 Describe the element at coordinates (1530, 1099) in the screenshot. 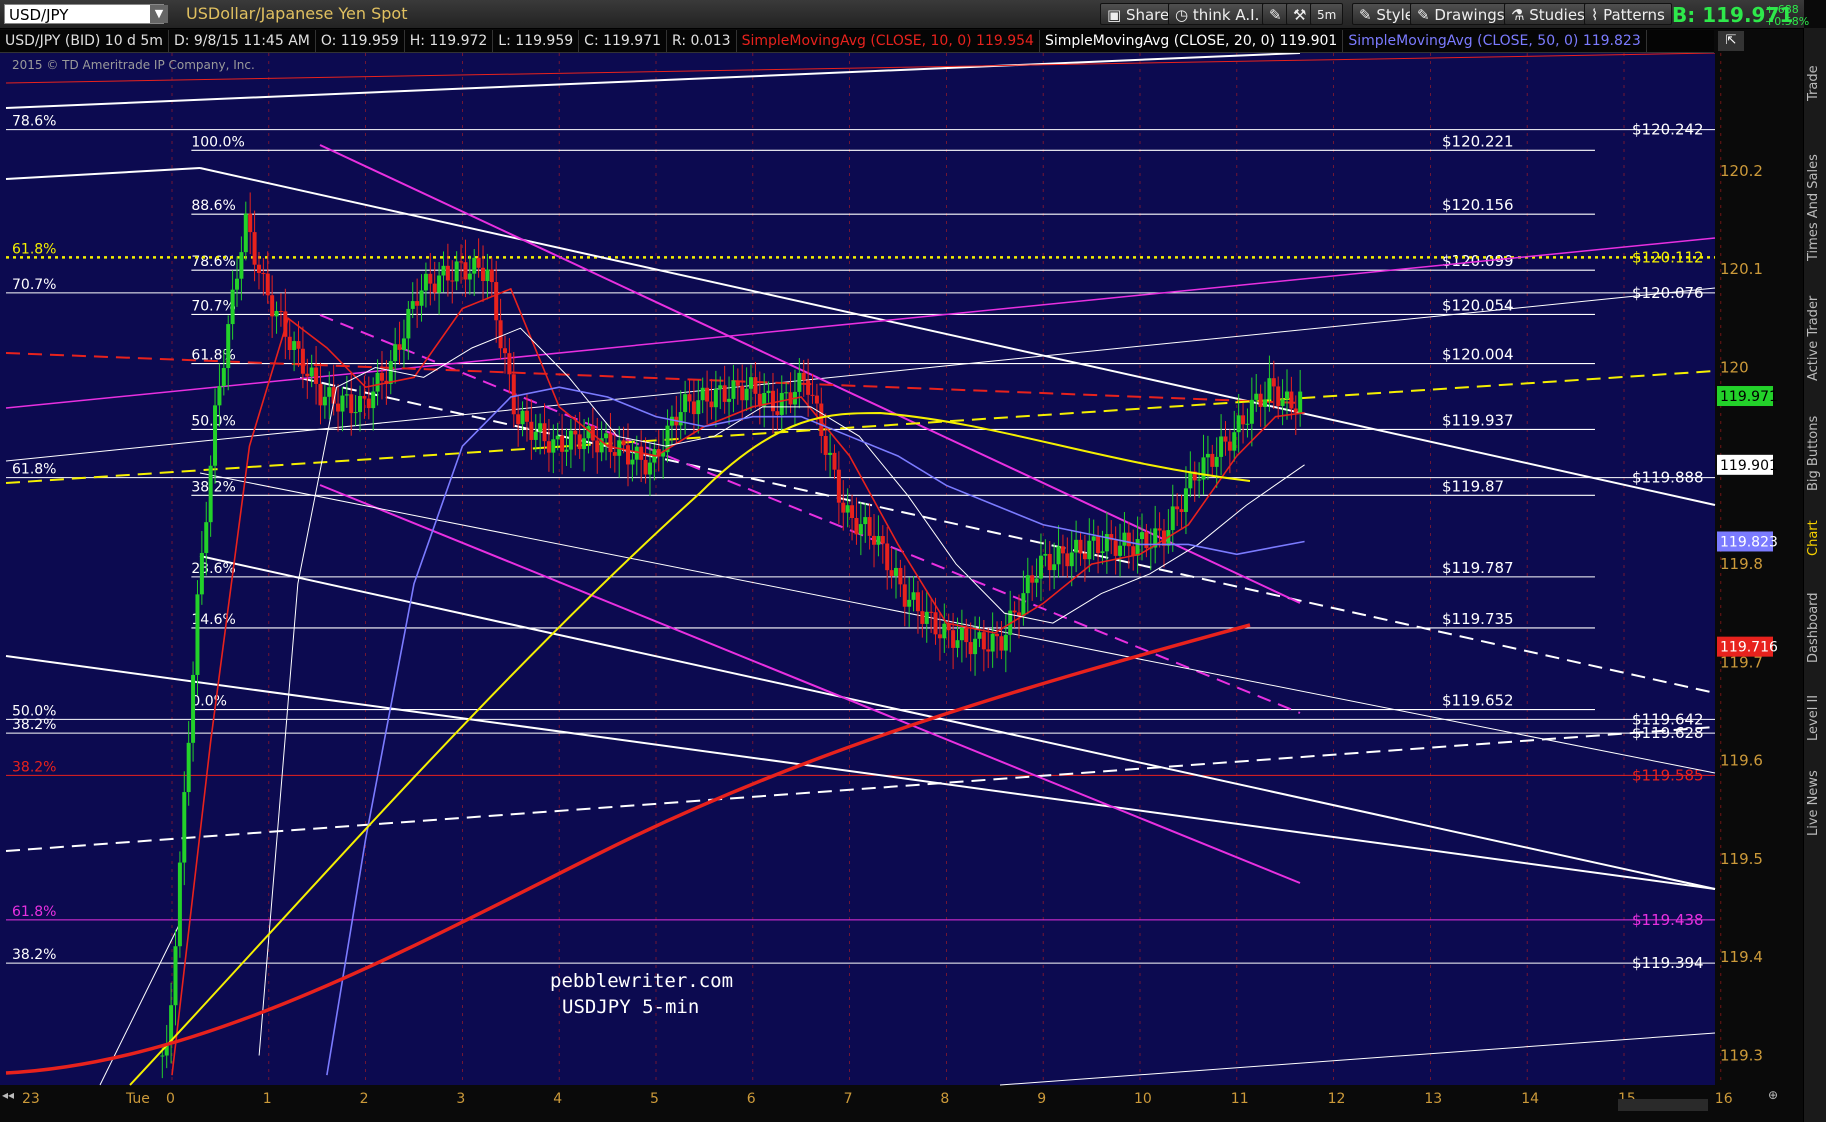

I see `x-tick-label: 14` at that location.